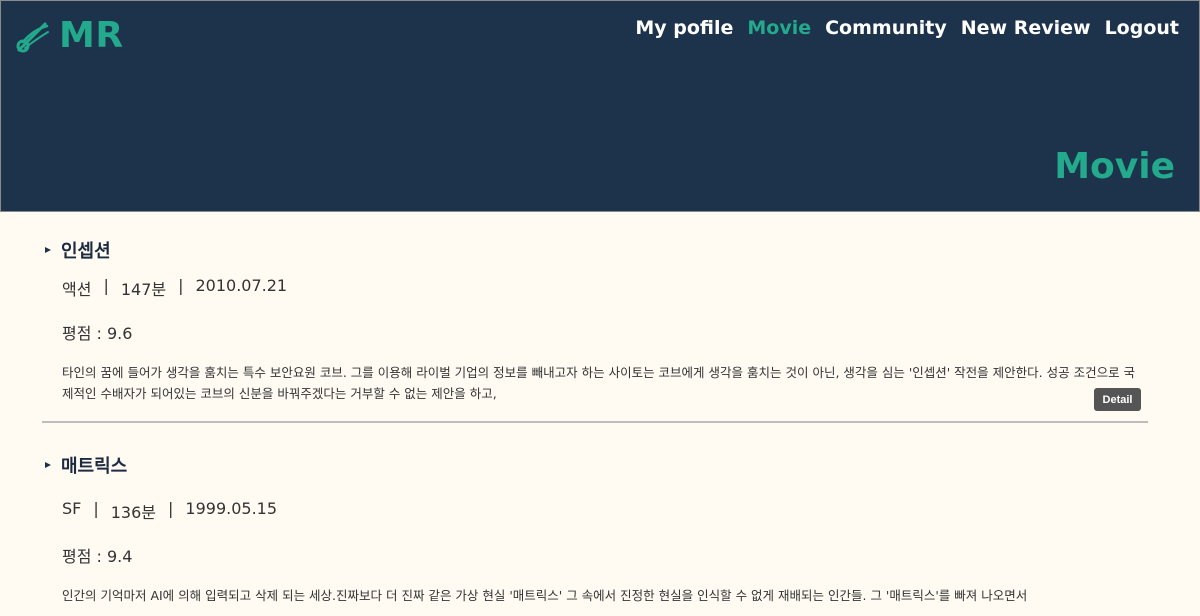  I want to click on movie-meta: SF | 136분 | 1999.05.15, so click(605, 511).